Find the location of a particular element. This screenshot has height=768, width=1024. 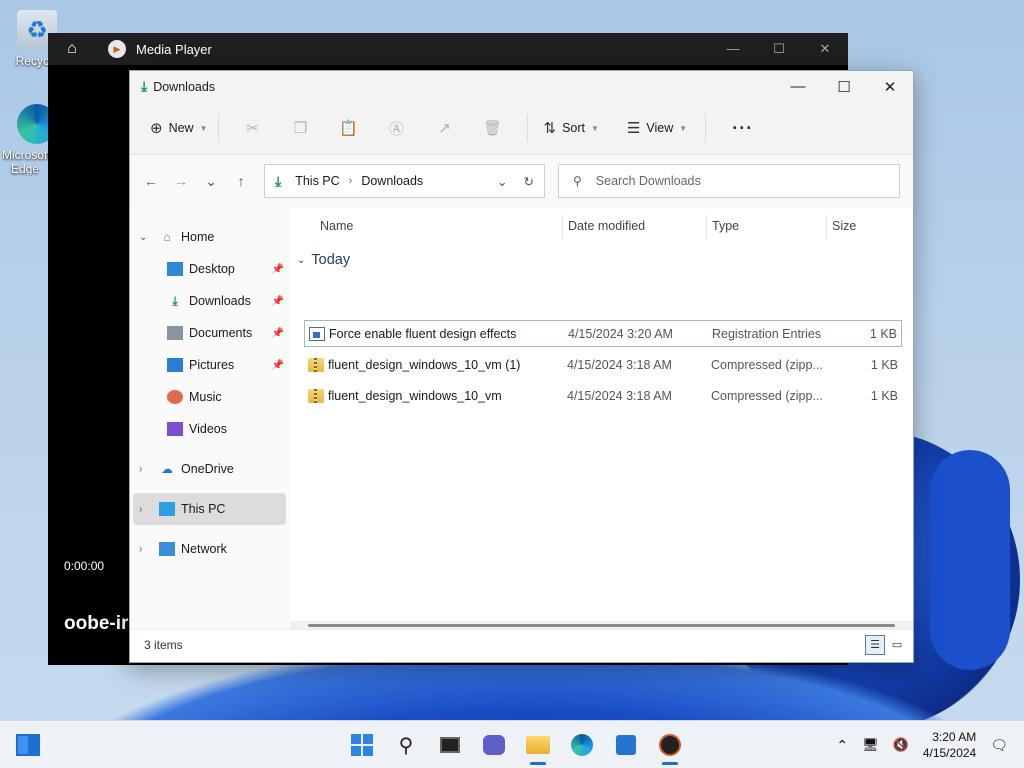

breadcrumb-downloads: Downloads is located at coordinates (392, 181).